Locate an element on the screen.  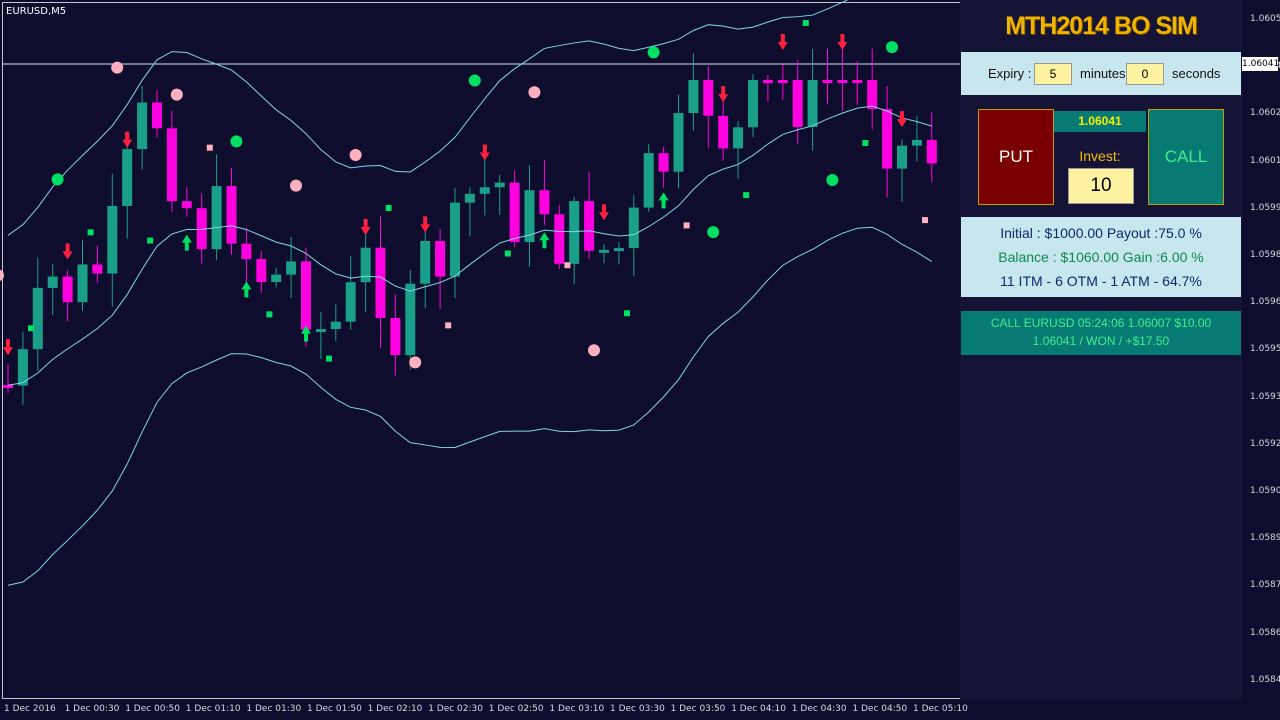
time-axis-label: 1 Dec 02:10 is located at coordinates (395, 709).